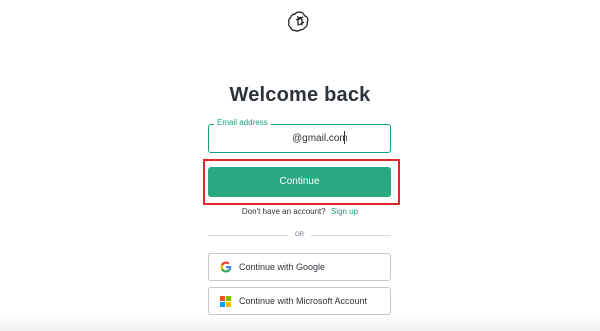 The height and width of the screenshot is (331, 600). Describe the element at coordinates (298, 21) in the screenshot. I see `openai-logo-icon` at that location.